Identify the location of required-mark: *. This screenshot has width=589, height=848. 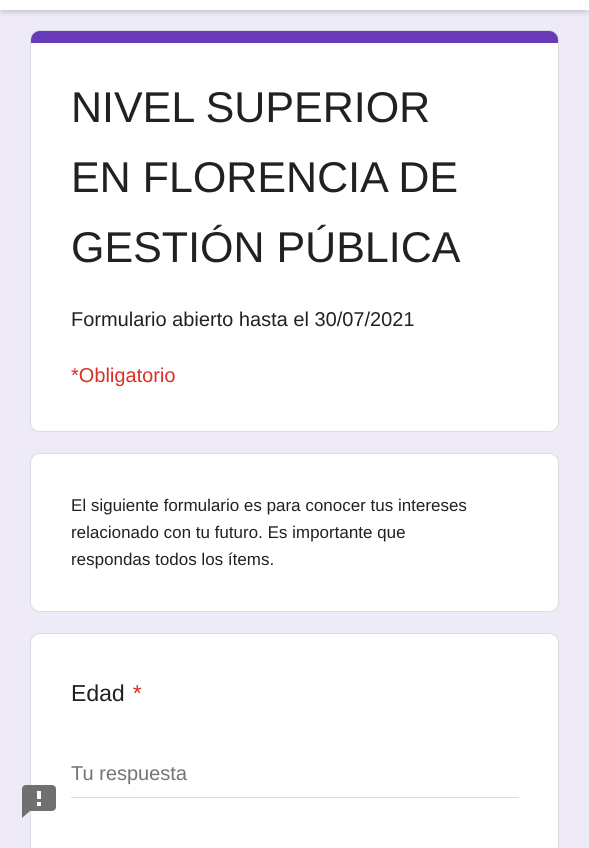
(137, 693).